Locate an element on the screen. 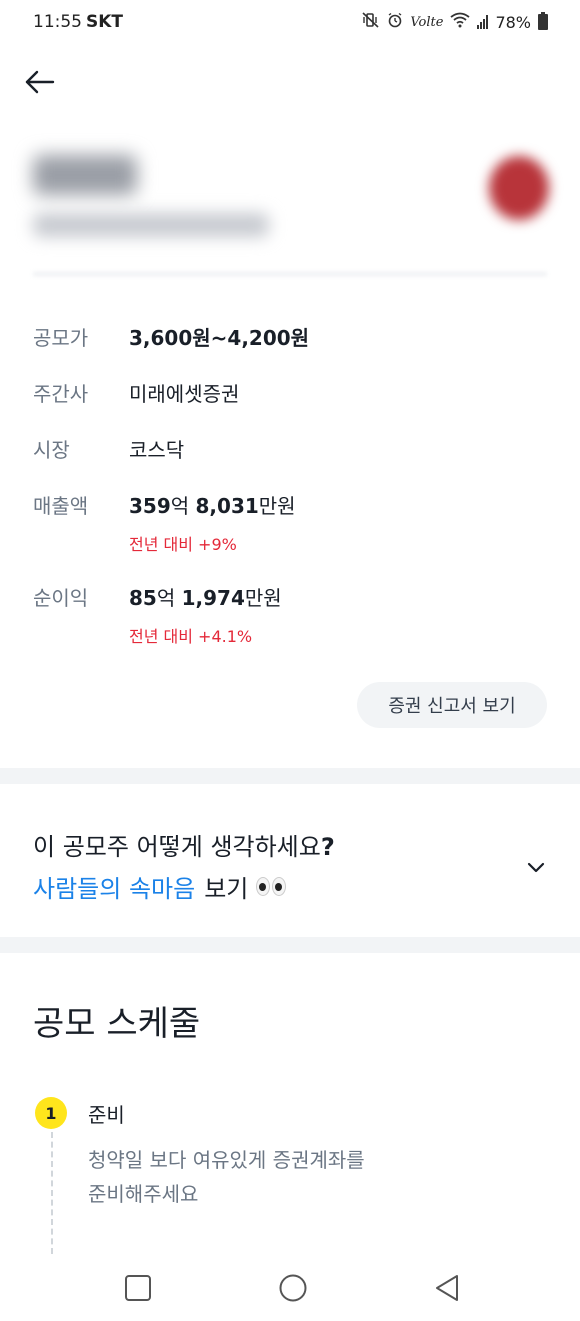 Image resolution: width=580 pixels, height=1321 pixels. system-nav-bar is located at coordinates (290, 1288).